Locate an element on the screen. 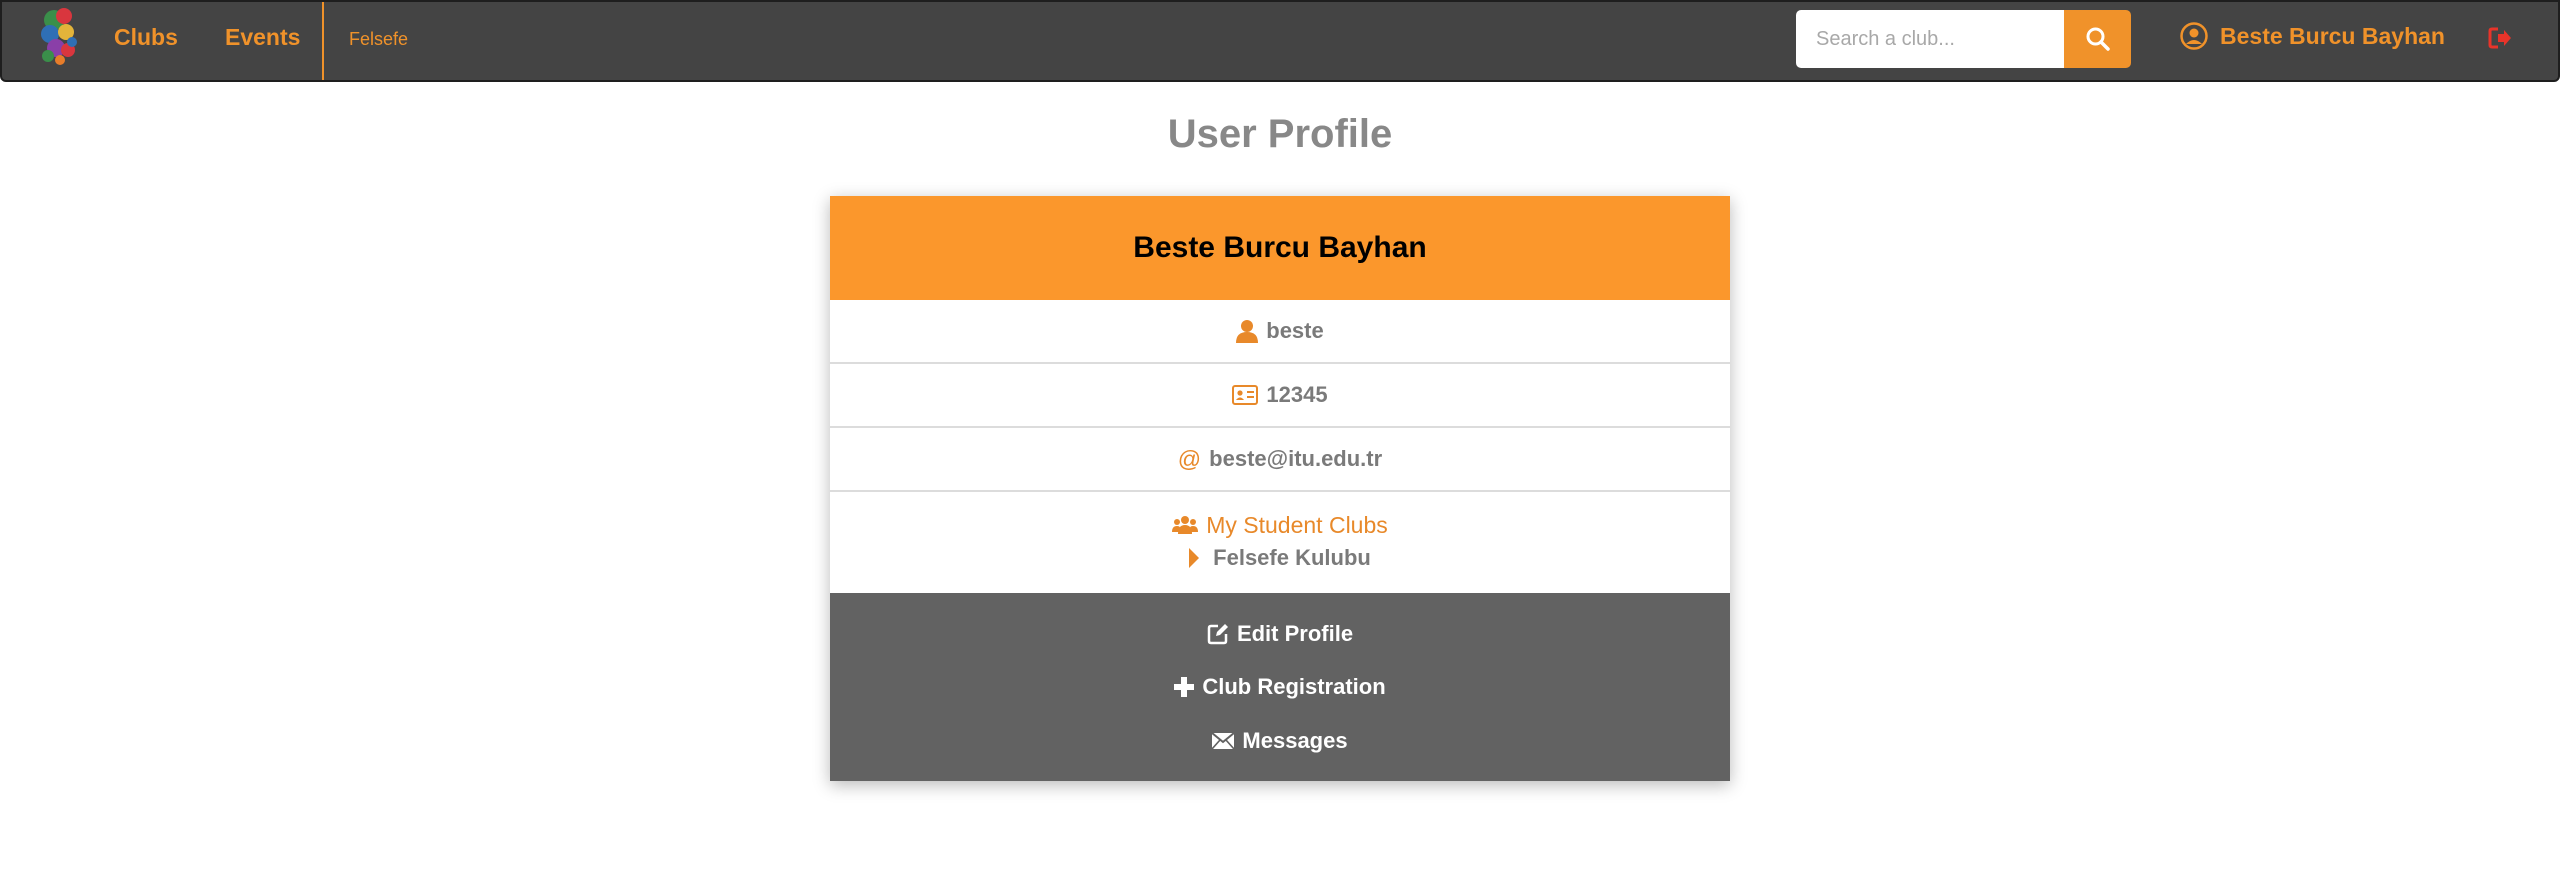 The height and width of the screenshot is (896, 2560). student-id-row: 12345 is located at coordinates (1280, 396).